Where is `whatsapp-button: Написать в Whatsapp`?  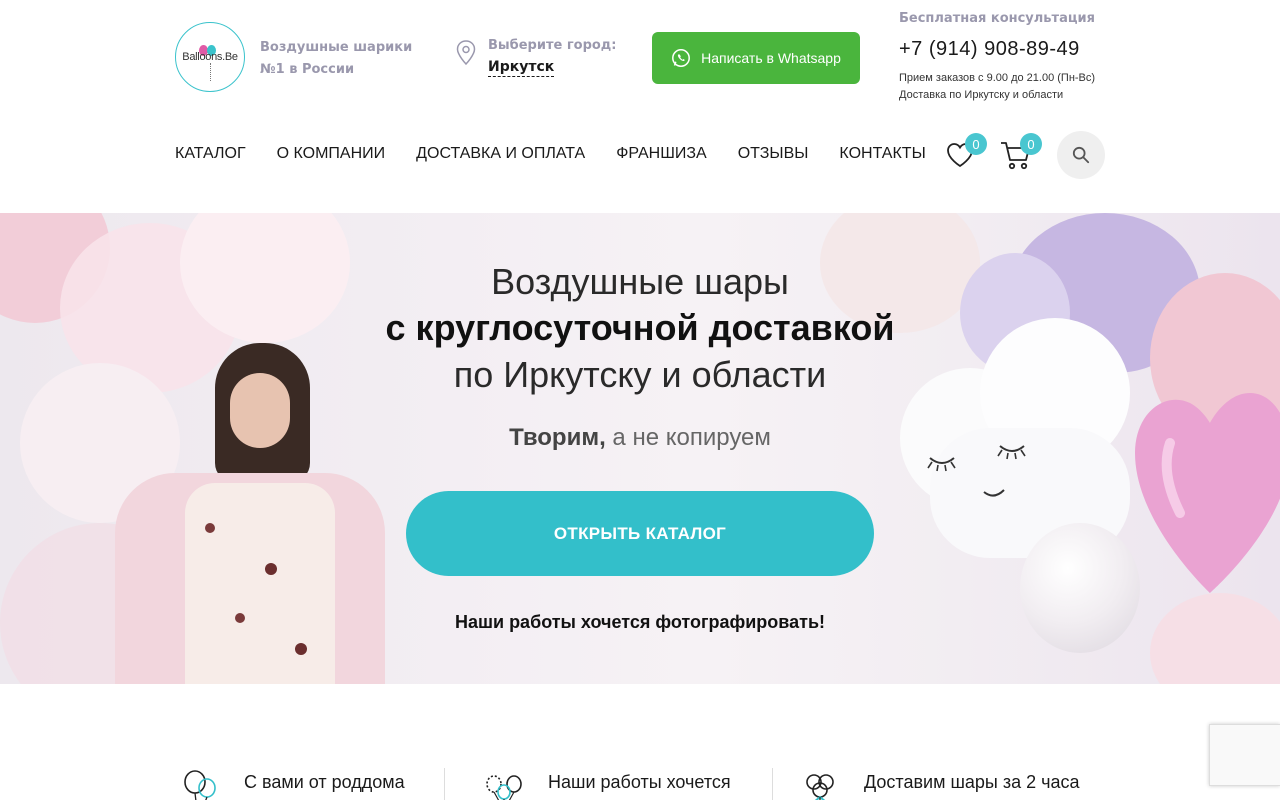
whatsapp-button: Написать в Whatsapp is located at coordinates (756, 58).